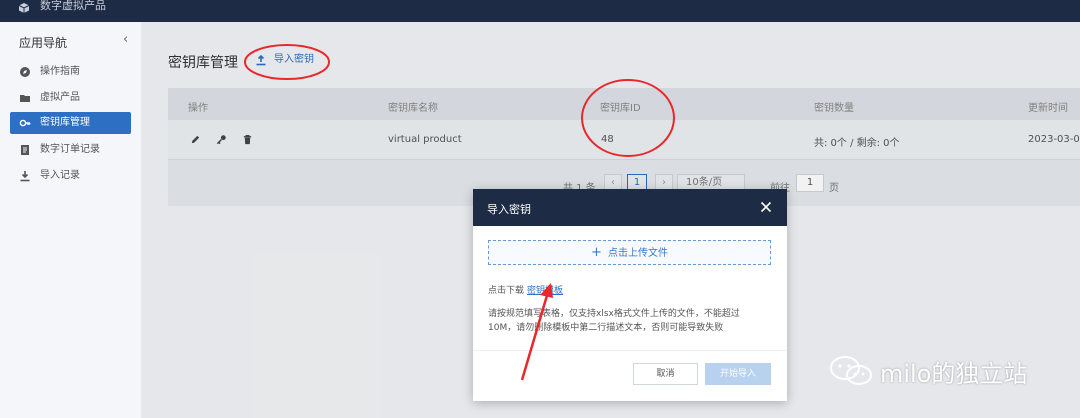  What do you see at coordinates (738, 374) in the screenshot?
I see `start-import-button: 开始导入` at bounding box center [738, 374].